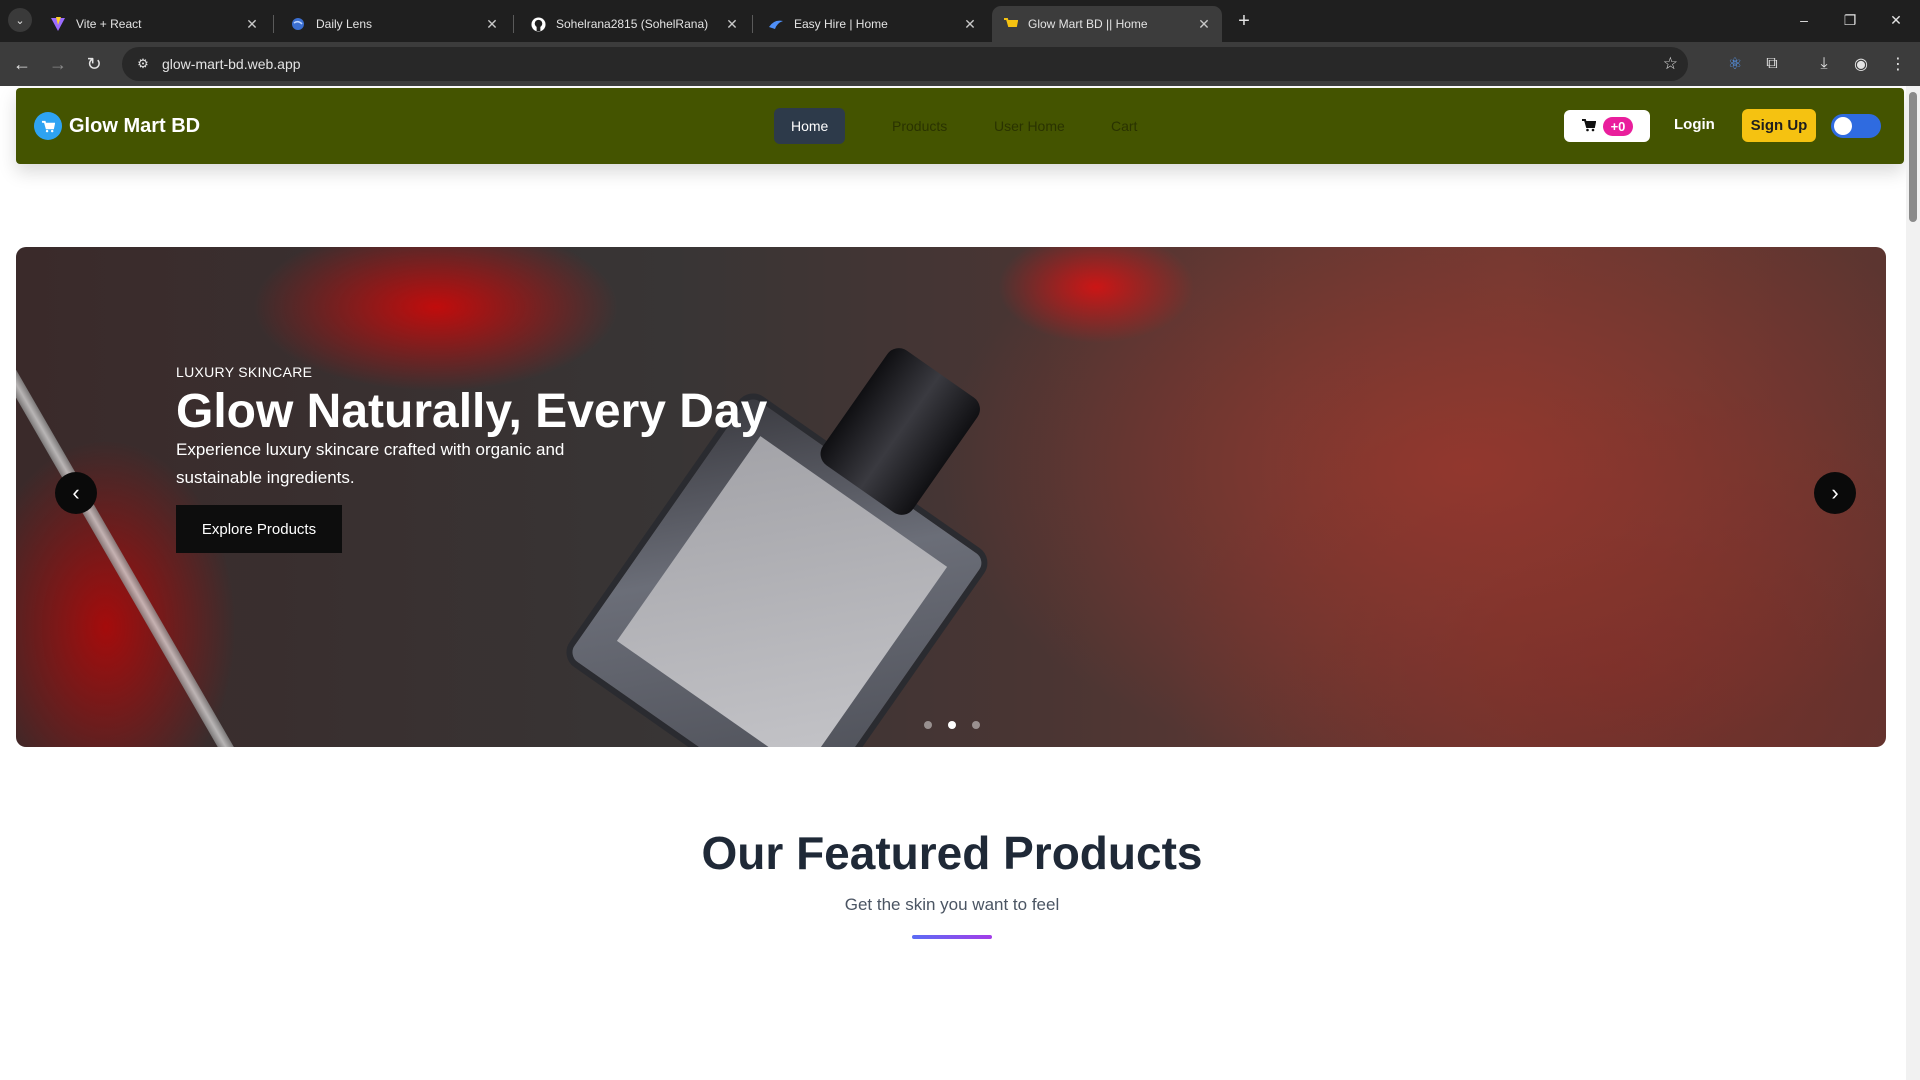 Image resolution: width=1920 pixels, height=1080 pixels. Describe the element at coordinates (538, 24) in the screenshot. I see `github-icon` at that location.